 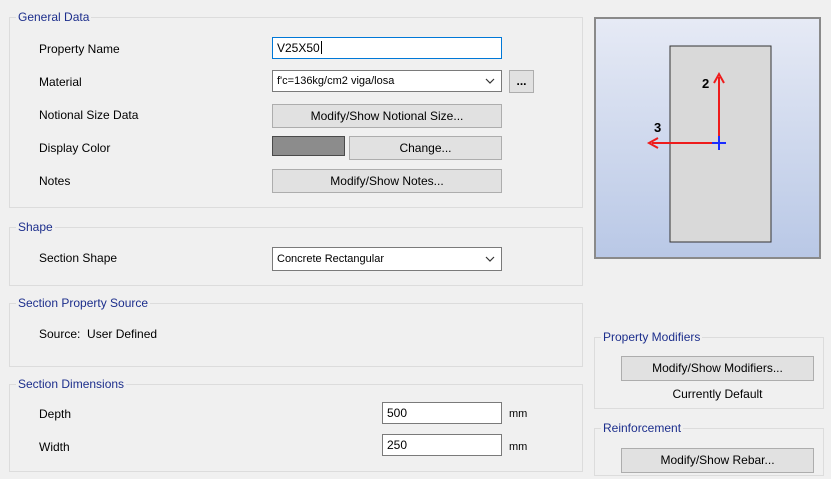 What do you see at coordinates (331, 259) in the screenshot?
I see `section-shape-value: Concrete Rectangular` at bounding box center [331, 259].